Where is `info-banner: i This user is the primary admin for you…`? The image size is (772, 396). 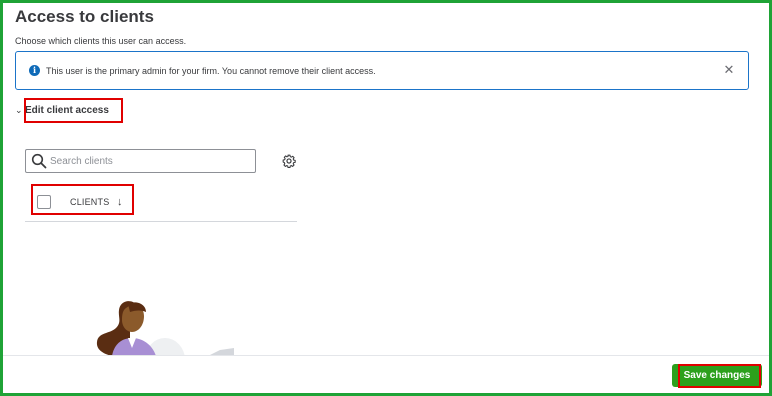
info-banner: i This user is the primary admin for you… is located at coordinates (382, 70).